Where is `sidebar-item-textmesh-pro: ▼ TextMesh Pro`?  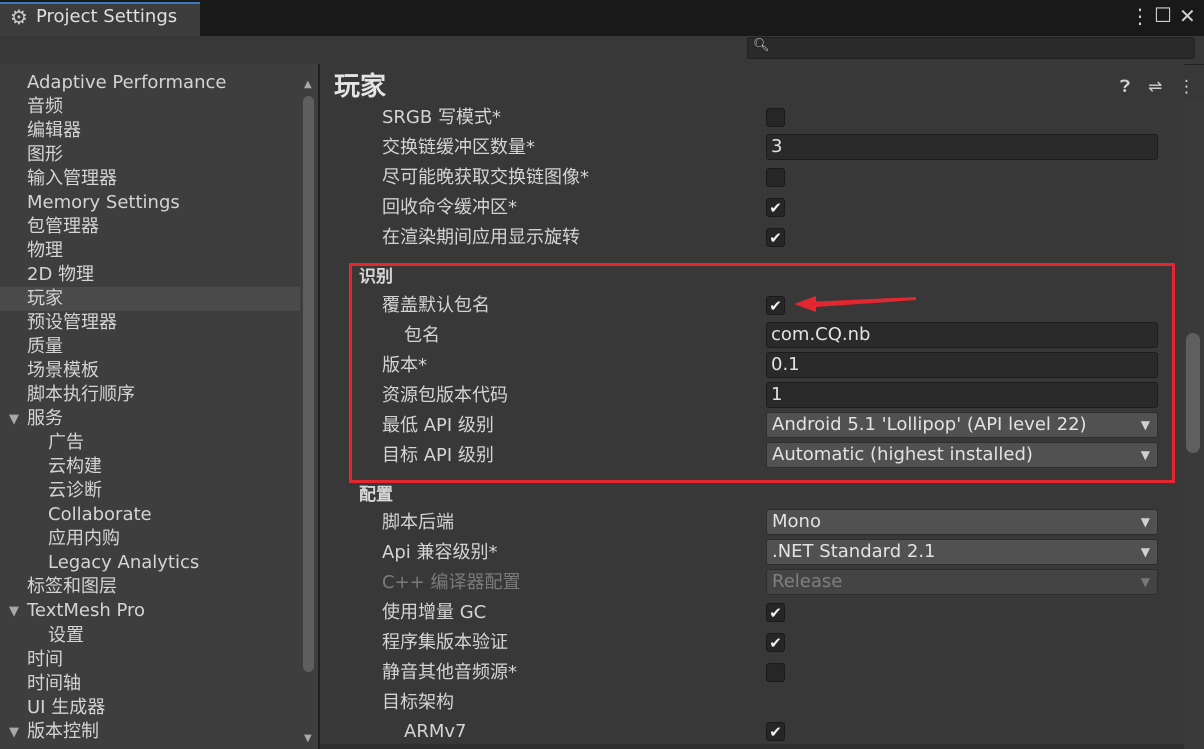 sidebar-item-textmesh-pro: ▼ TextMesh Pro is located at coordinates (150, 611).